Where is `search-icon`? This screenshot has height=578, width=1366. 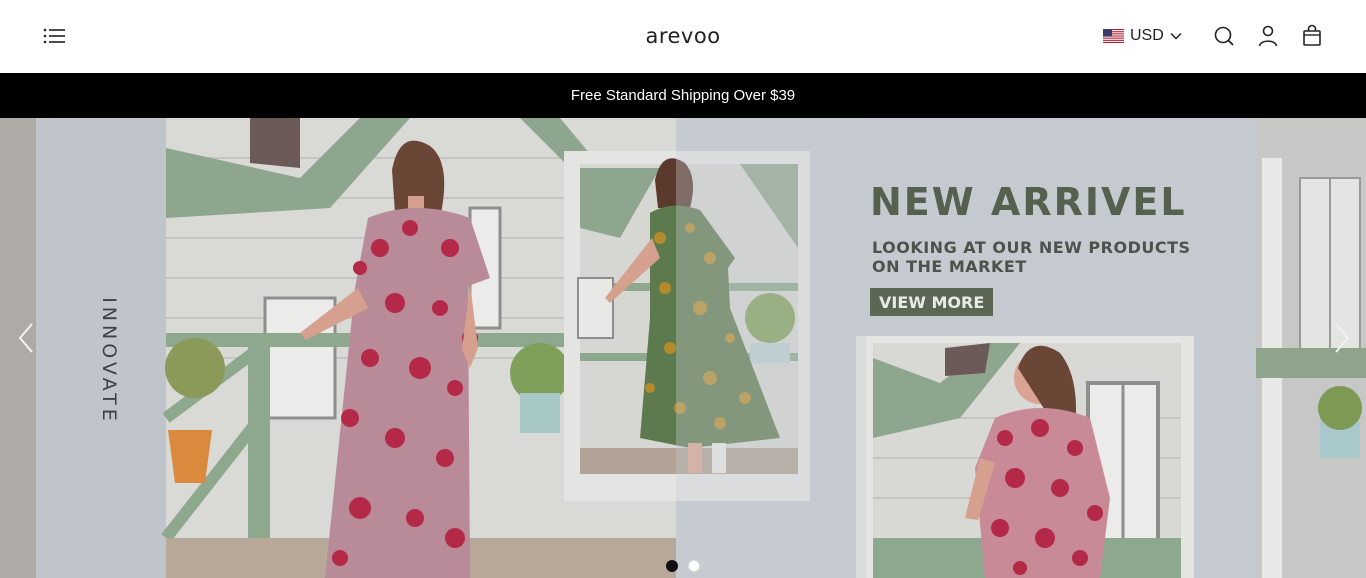
search-icon is located at coordinates (1224, 36).